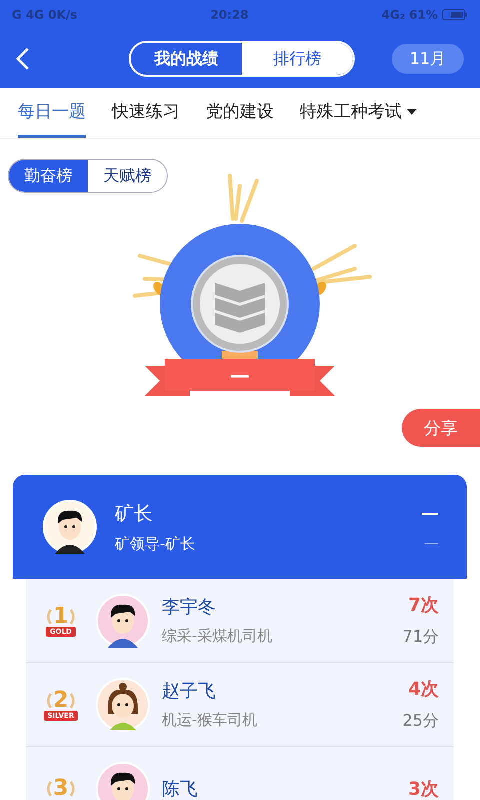 The height and width of the screenshot is (800, 480). Describe the element at coordinates (394, 15) in the screenshot. I see `network-indicator: 4G₂` at that location.